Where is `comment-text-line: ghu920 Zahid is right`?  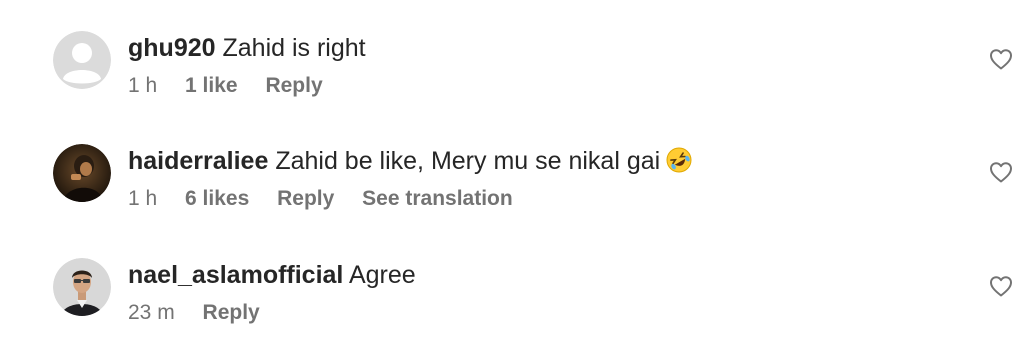
comment-text-line: ghu920 Zahid is right is located at coordinates (247, 48).